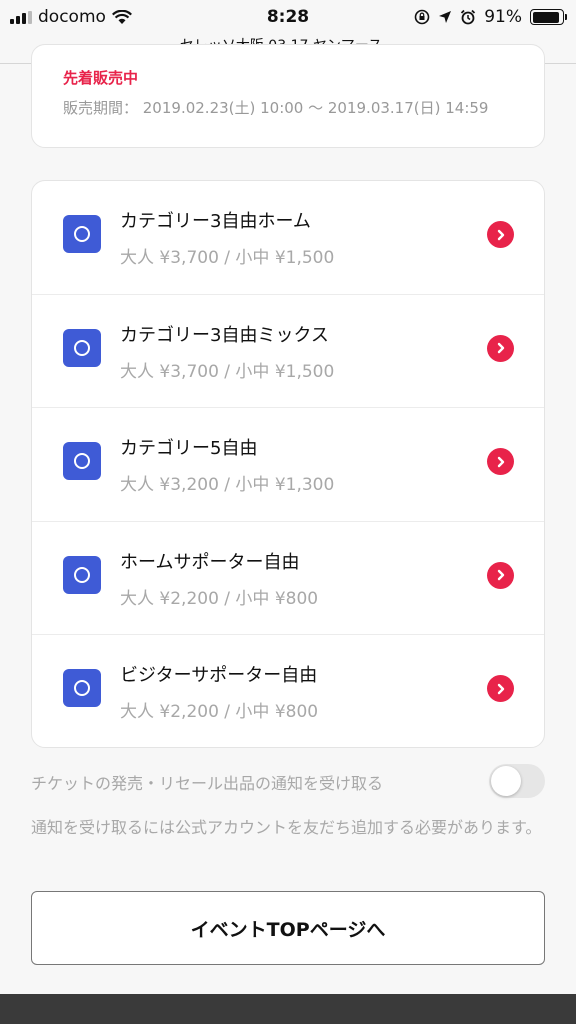 This screenshot has height=1024, width=576. I want to click on ticket-price: 大人 ¥3,200 / 小中 ¥1,300, so click(227, 485).